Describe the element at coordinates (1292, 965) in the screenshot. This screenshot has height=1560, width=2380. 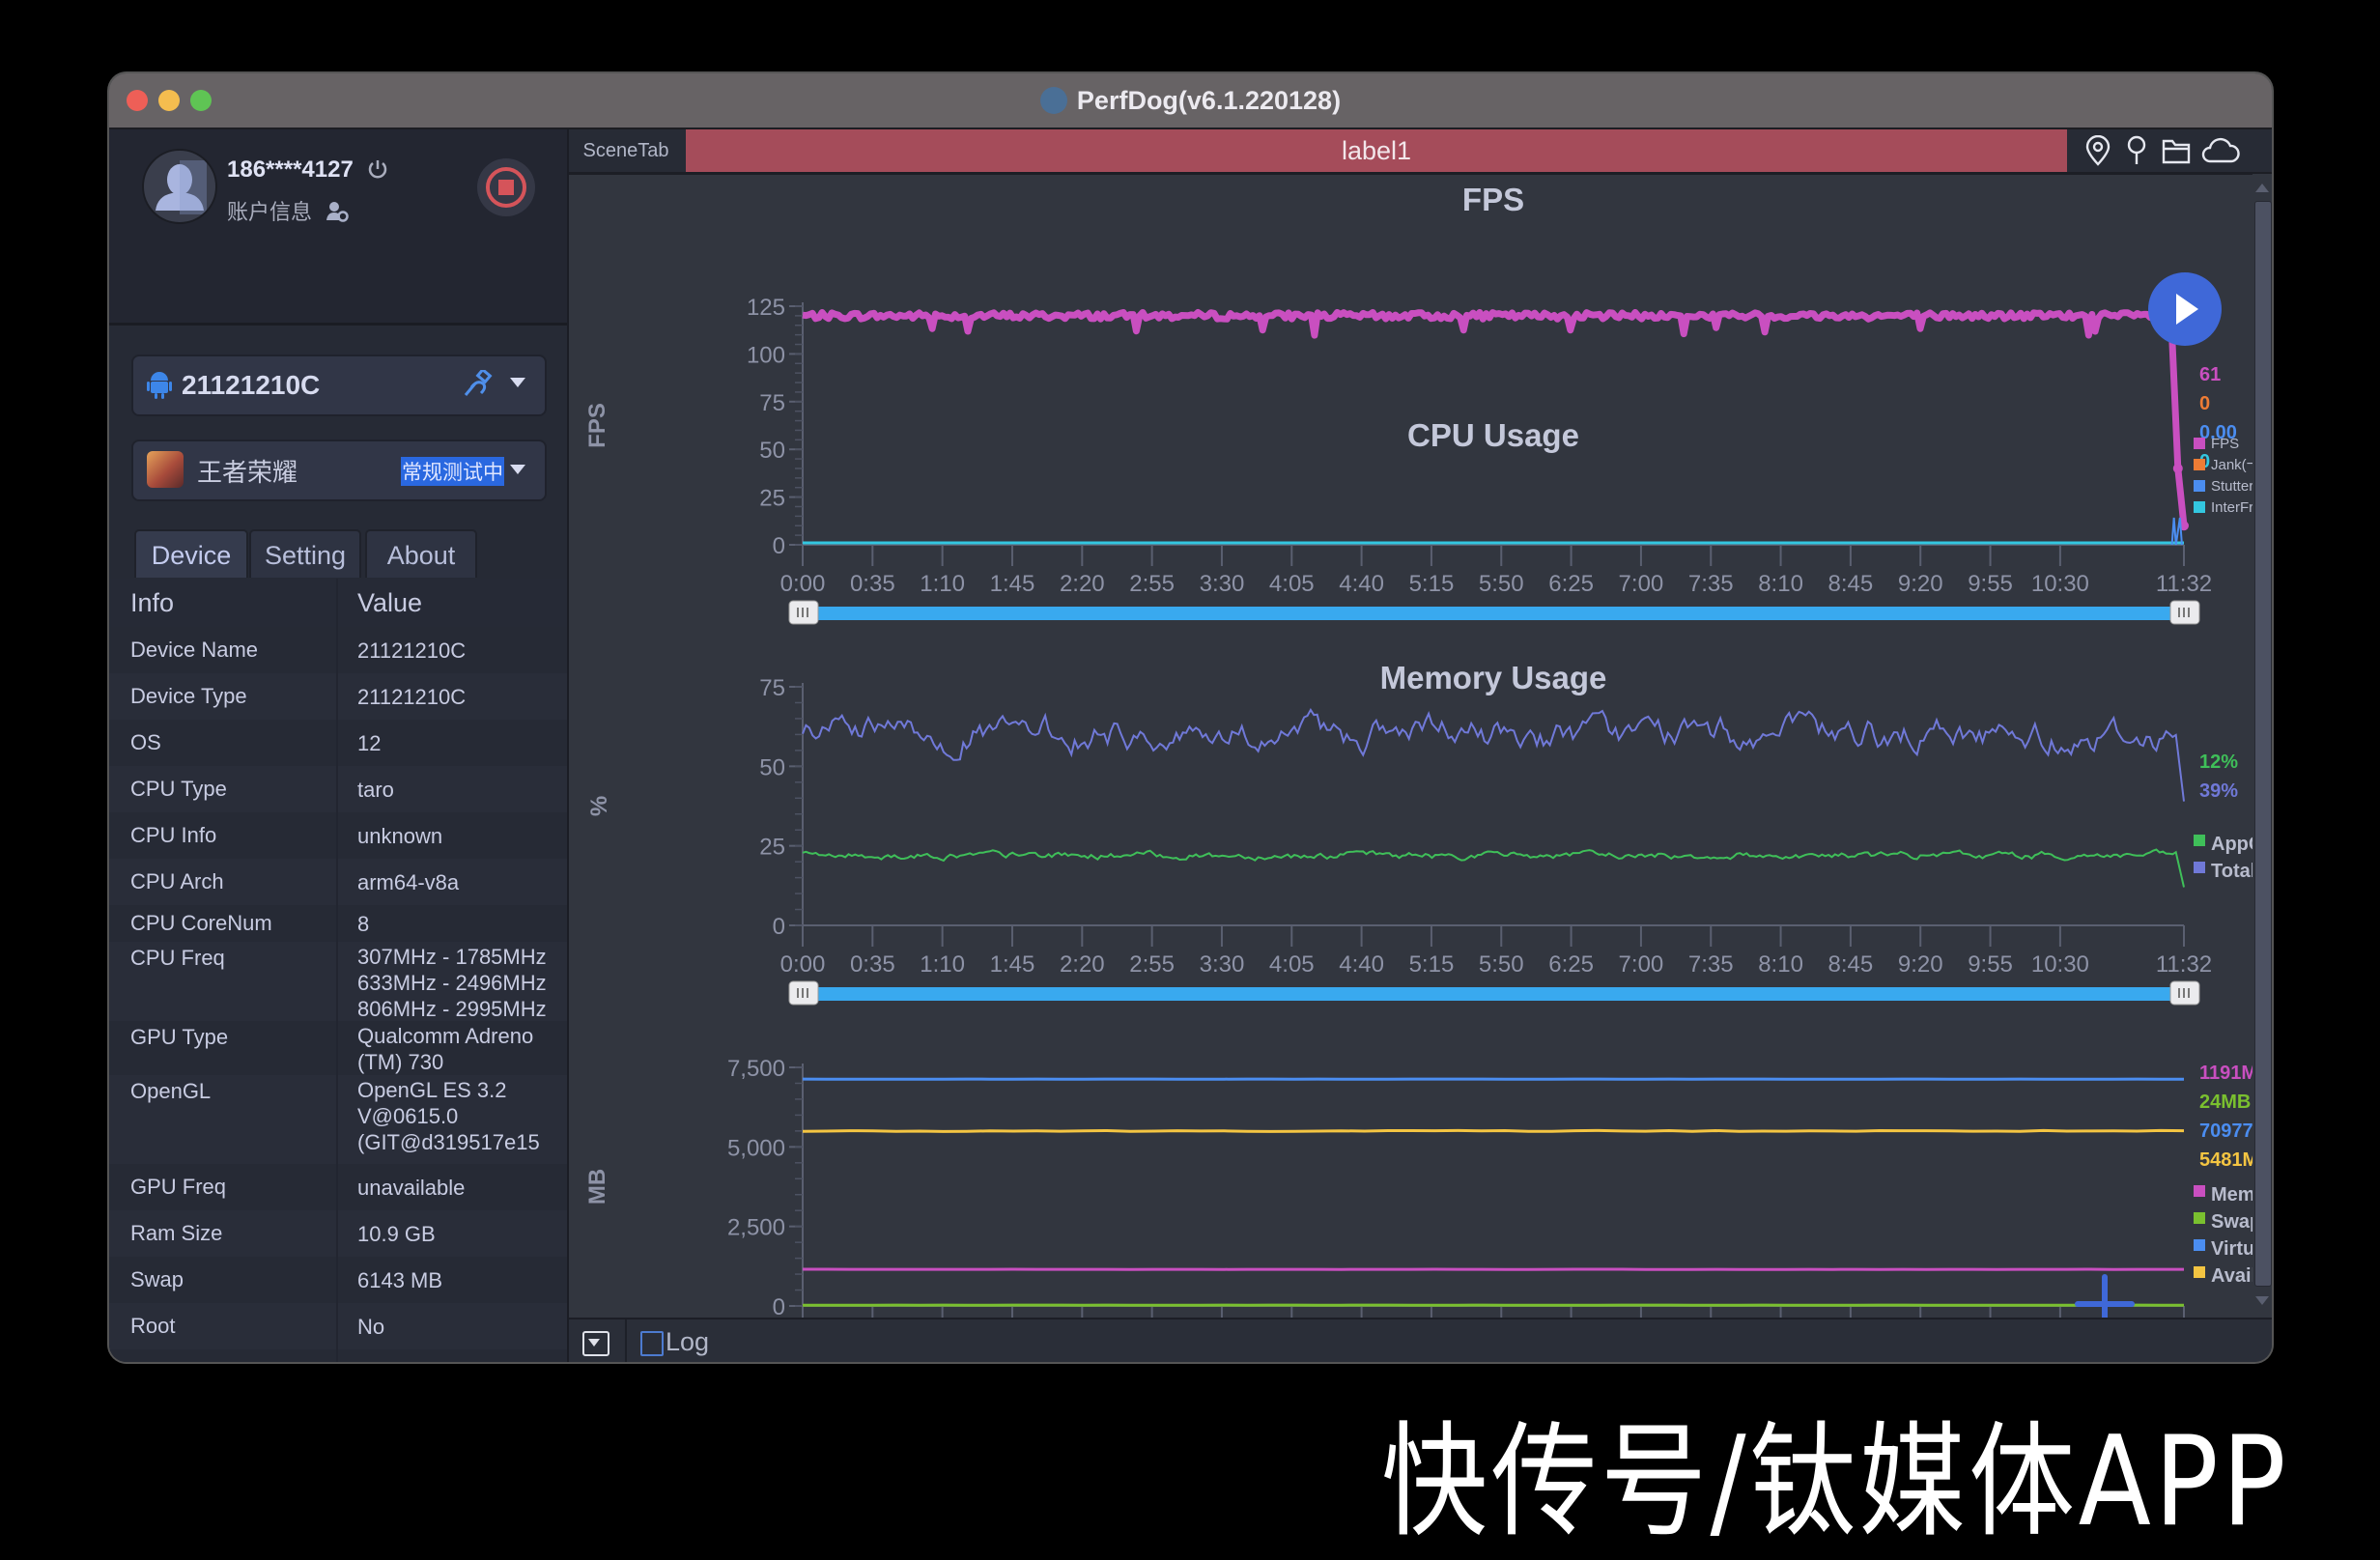
I see `x-tick-label: 4:05` at that location.